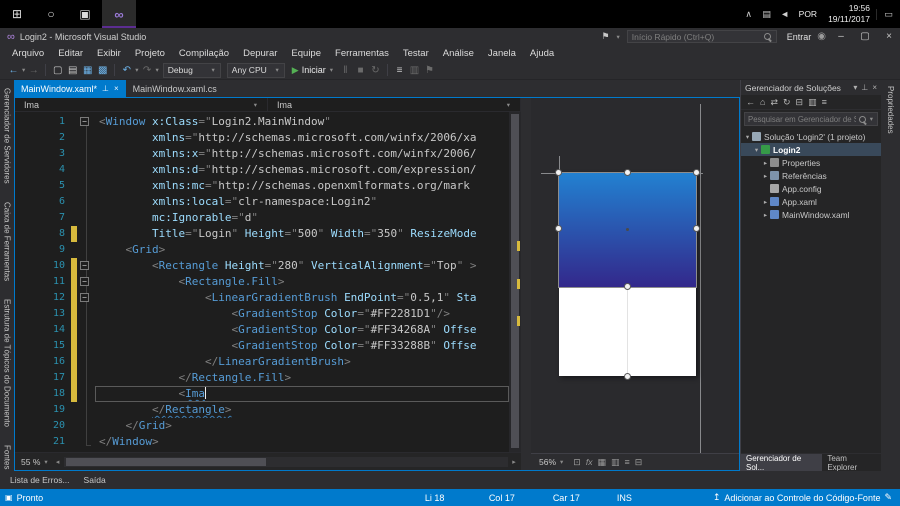 This screenshot has width=900, height=506. Describe the element at coordinates (362, 53) in the screenshot. I see `menu-item: Ferramentas` at that location.